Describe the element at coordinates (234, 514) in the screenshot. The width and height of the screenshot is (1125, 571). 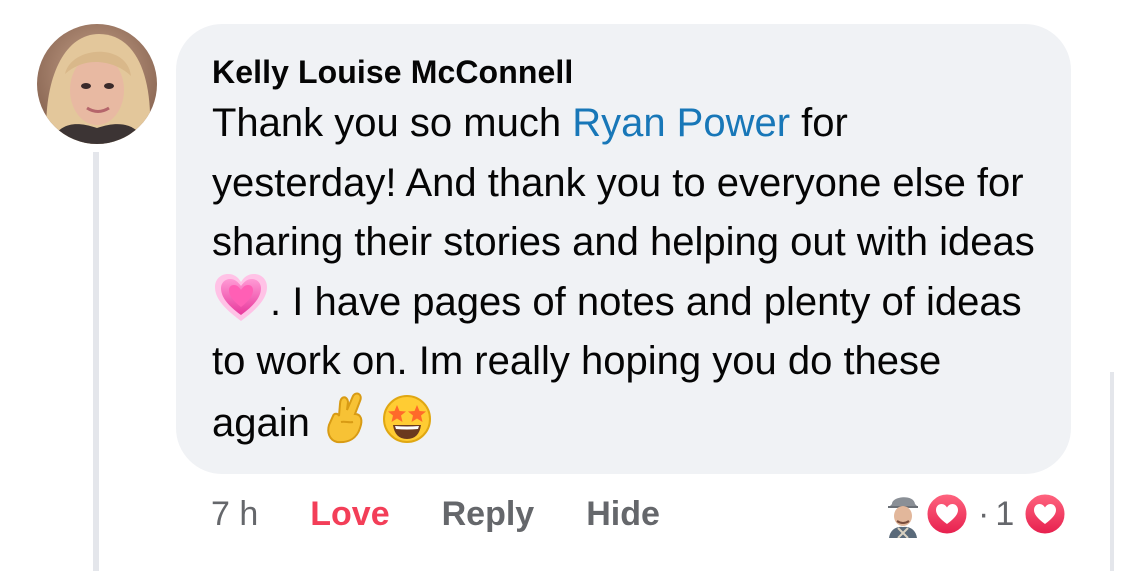
I see `comment-timestamp: 7 h` at that location.